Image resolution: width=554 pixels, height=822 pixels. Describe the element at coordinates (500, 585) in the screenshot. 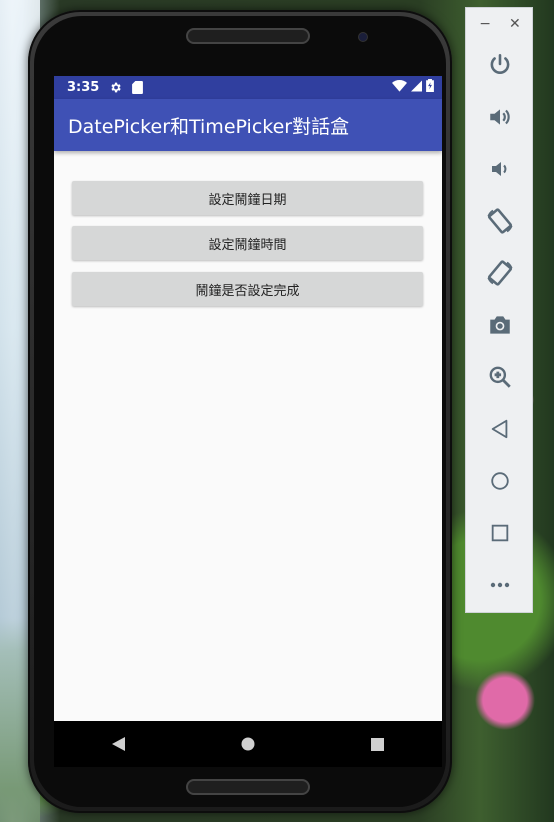

I see `more-icon` at that location.